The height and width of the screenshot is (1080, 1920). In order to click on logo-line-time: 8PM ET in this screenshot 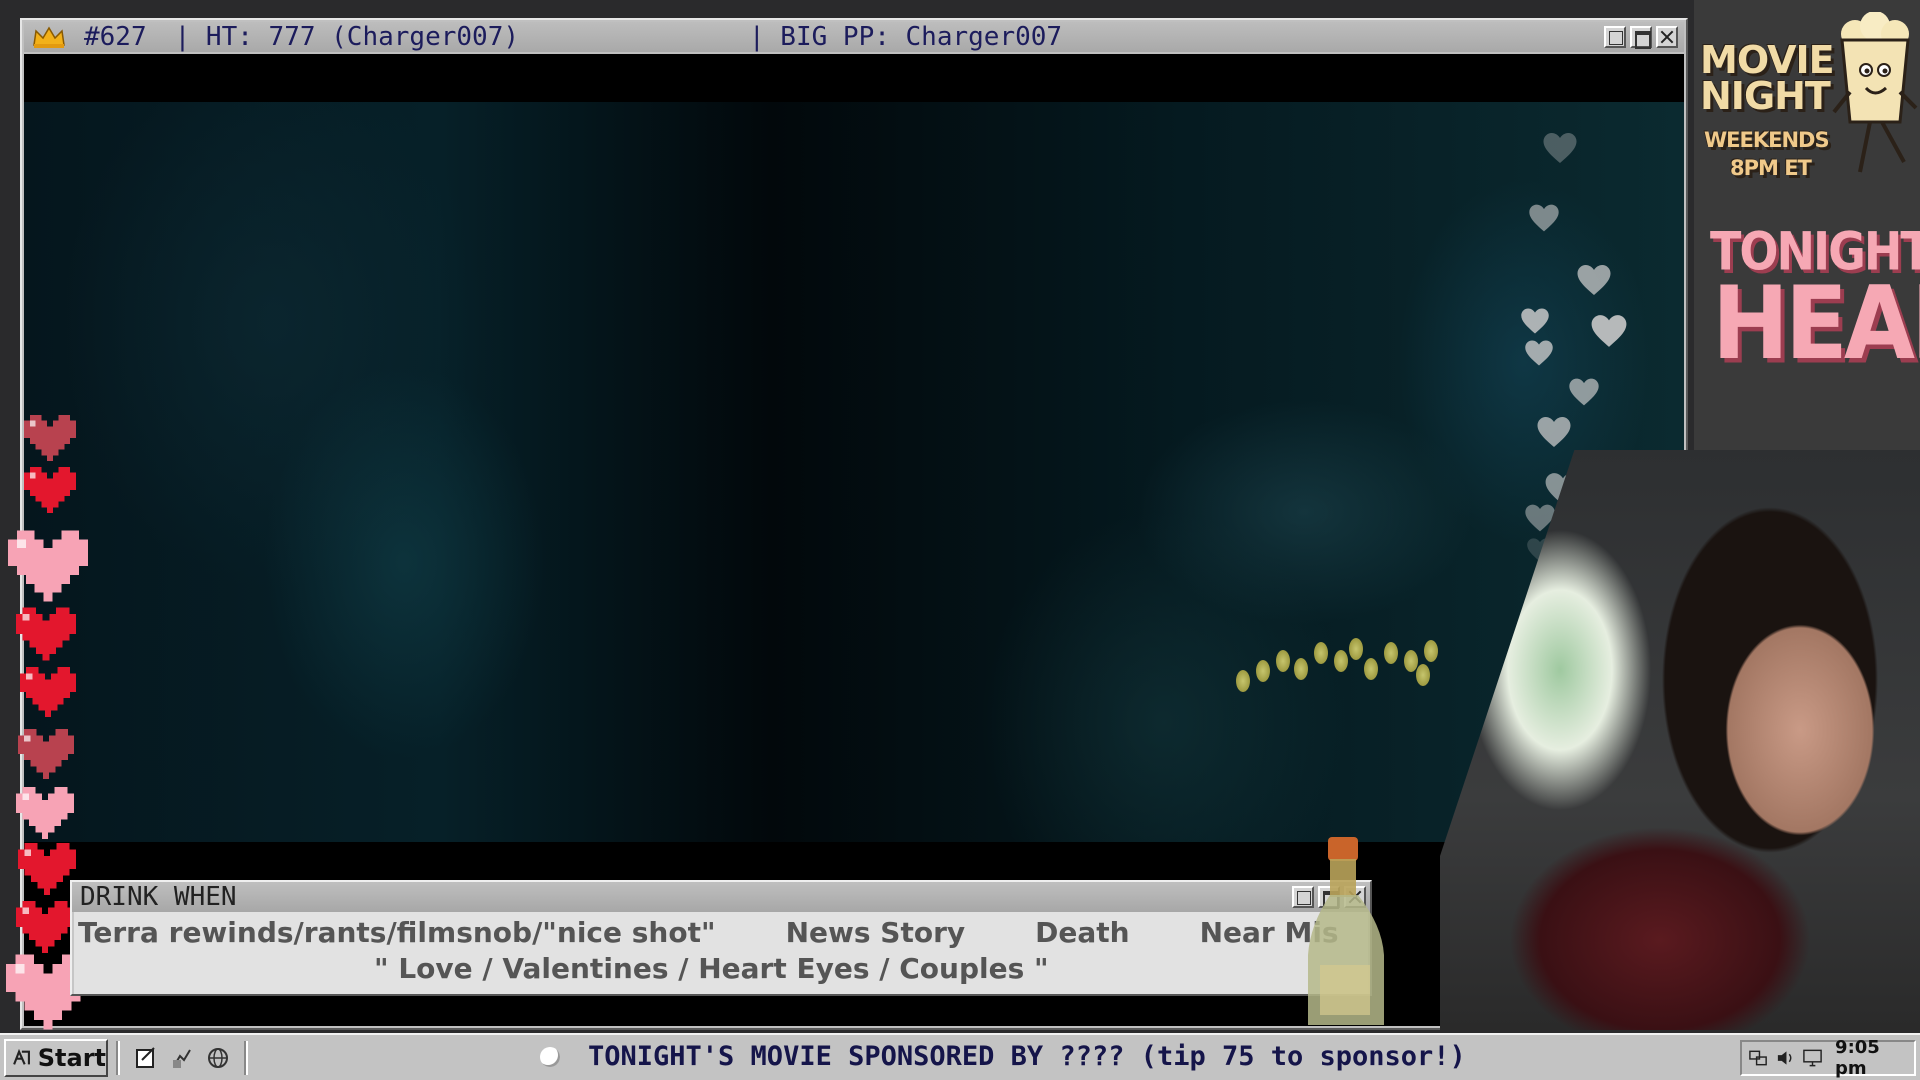, I will do `click(1771, 168)`.